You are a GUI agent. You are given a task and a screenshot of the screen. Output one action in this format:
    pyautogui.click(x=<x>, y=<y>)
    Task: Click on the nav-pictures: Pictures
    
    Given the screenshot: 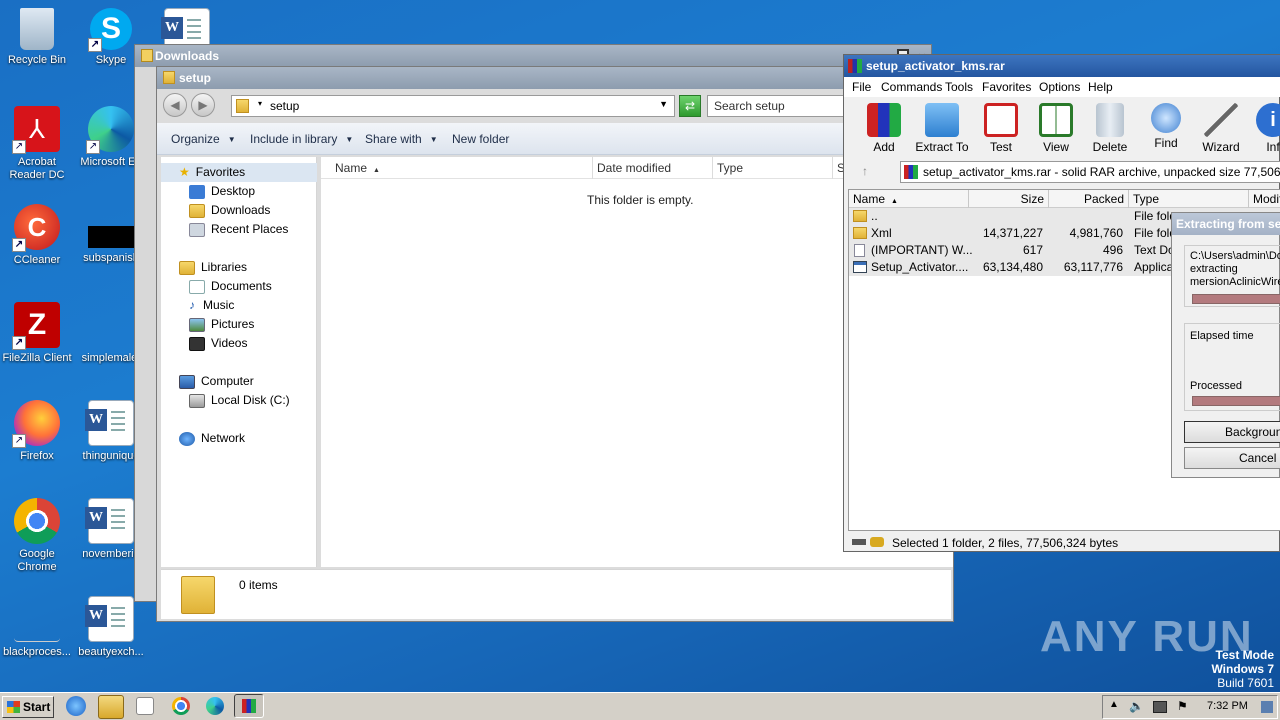 What is the action you would take?
    pyautogui.click(x=221, y=324)
    